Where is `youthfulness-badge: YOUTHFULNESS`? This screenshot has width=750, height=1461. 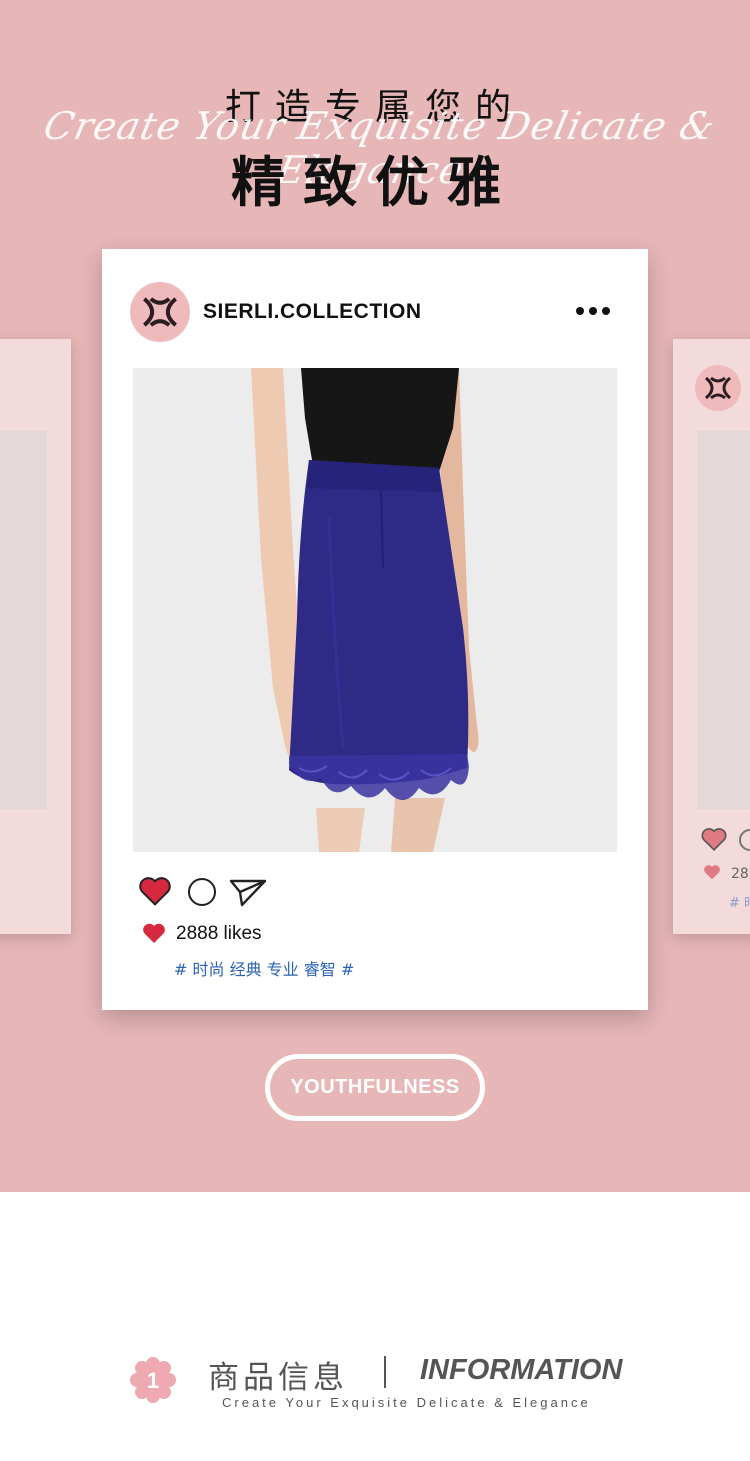
youthfulness-badge: YOUTHFULNESS is located at coordinates (375, 1087).